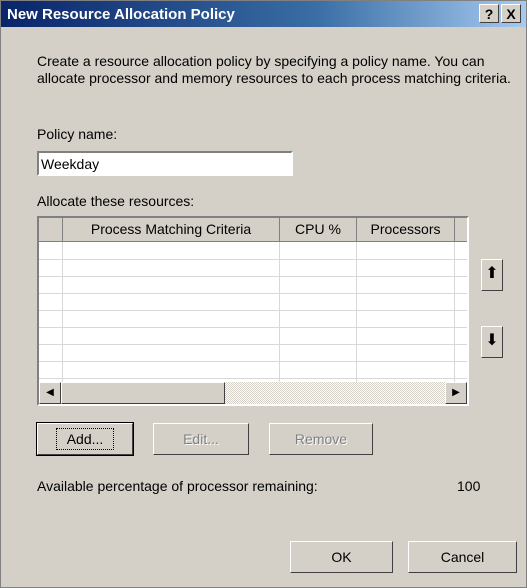 The height and width of the screenshot is (588, 527). I want to click on close-button: X, so click(511, 13).